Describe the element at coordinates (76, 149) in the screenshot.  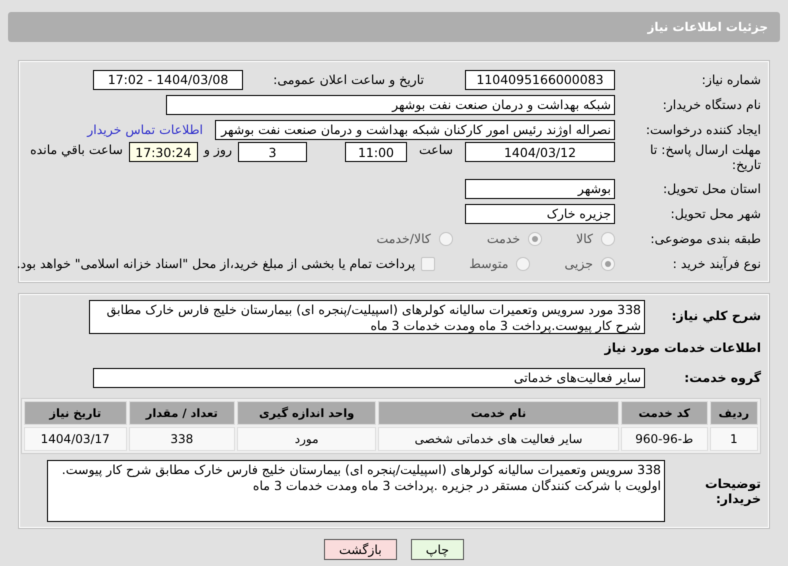
I see `field-label: ساعت باقي مانده` at that location.